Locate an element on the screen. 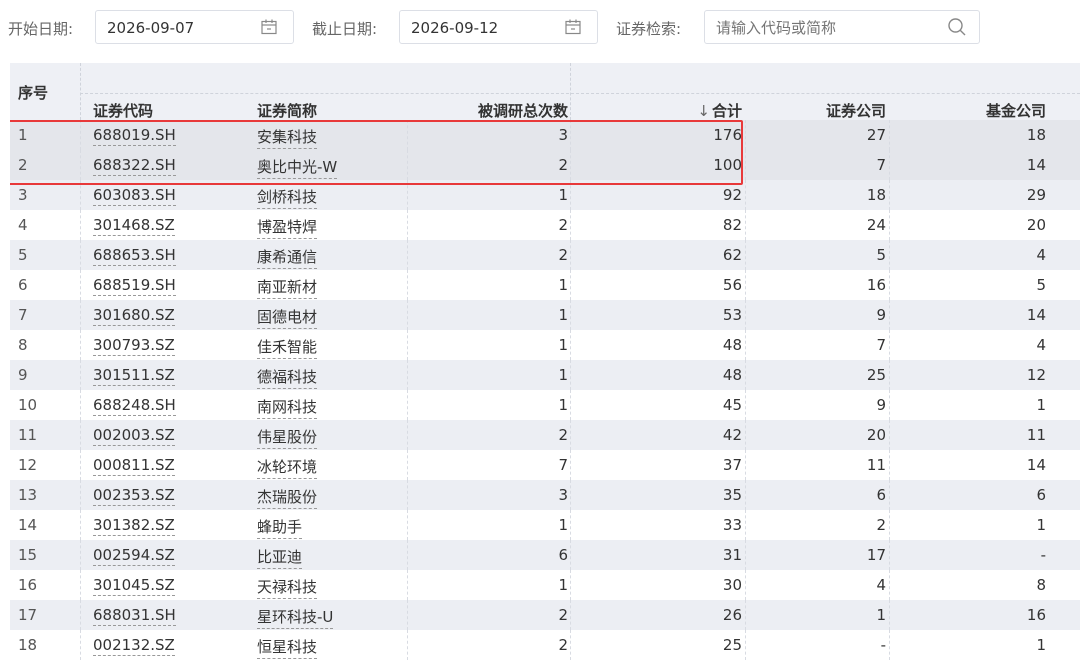 The width and height of the screenshot is (1080, 663). cell-broker: 2 is located at coordinates (881, 525).